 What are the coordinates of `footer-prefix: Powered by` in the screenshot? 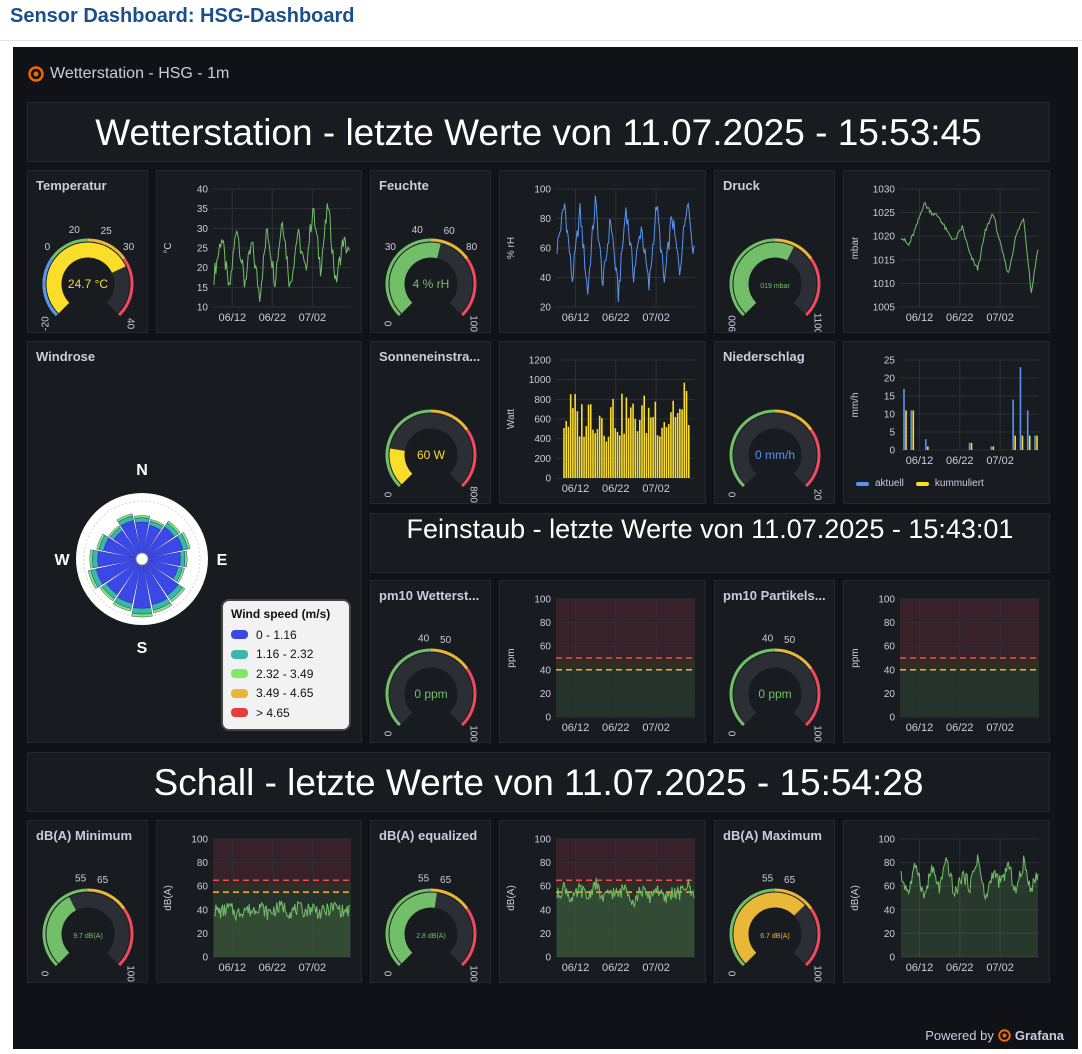 It's located at (959, 1035).